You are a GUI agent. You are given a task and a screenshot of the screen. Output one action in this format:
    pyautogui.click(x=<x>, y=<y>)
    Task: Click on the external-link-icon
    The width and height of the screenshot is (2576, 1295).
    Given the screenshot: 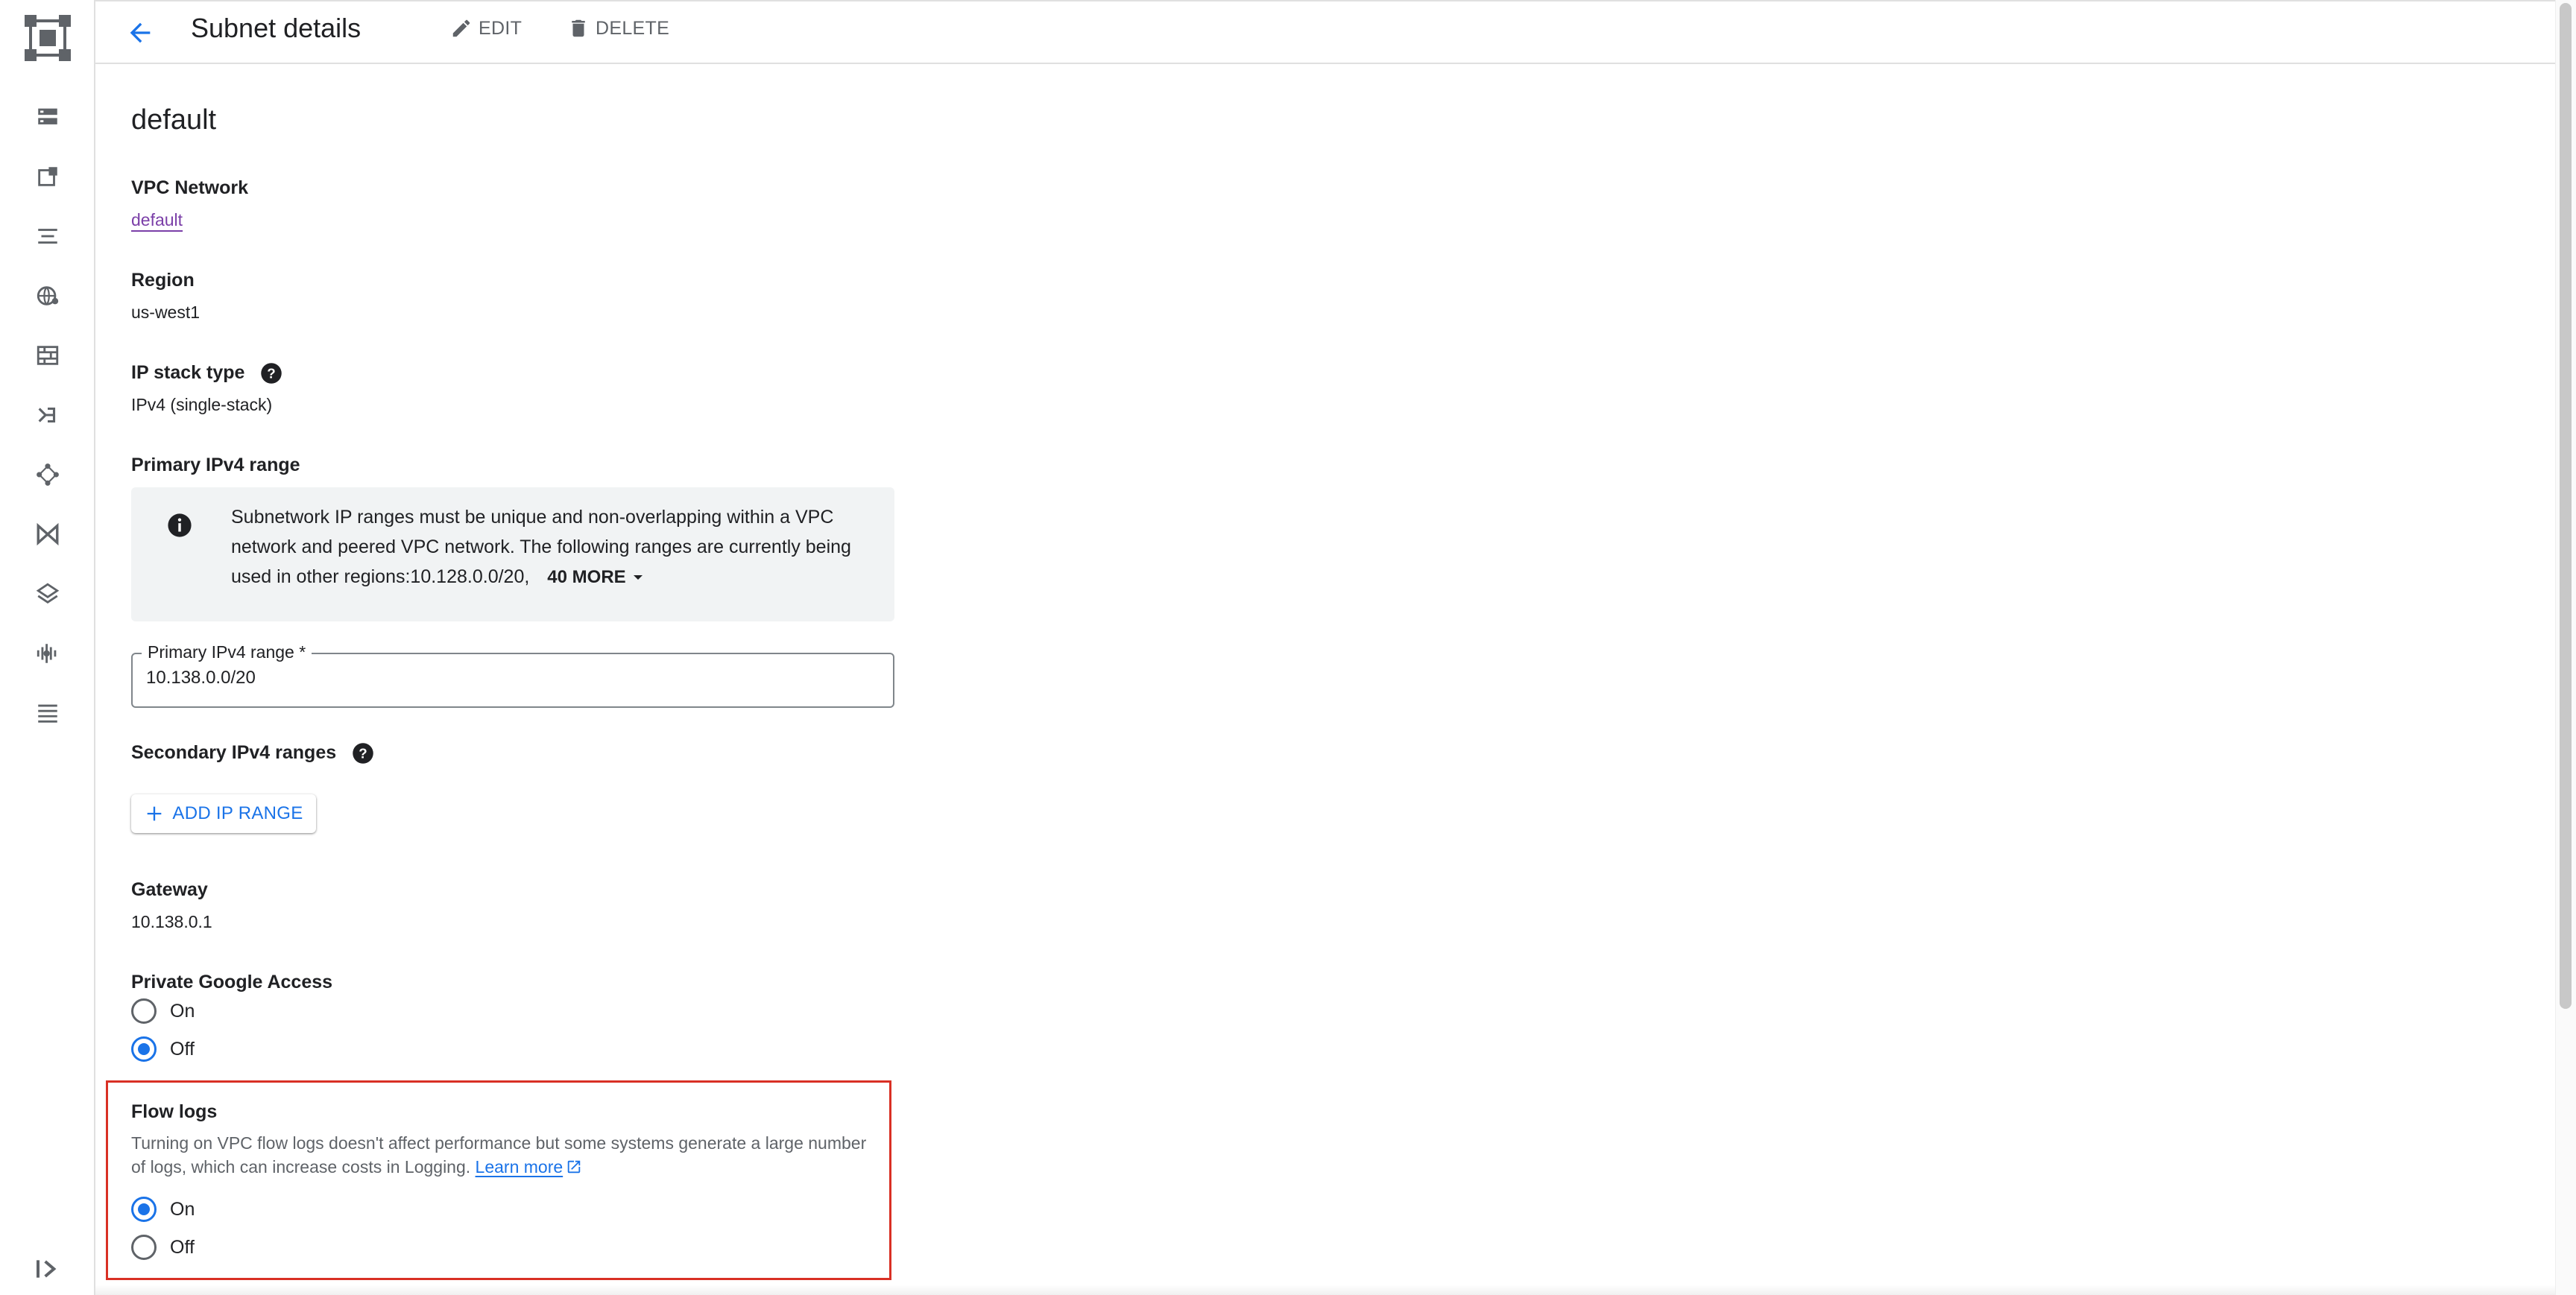 What is the action you would take?
    pyautogui.click(x=574, y=1167)
    